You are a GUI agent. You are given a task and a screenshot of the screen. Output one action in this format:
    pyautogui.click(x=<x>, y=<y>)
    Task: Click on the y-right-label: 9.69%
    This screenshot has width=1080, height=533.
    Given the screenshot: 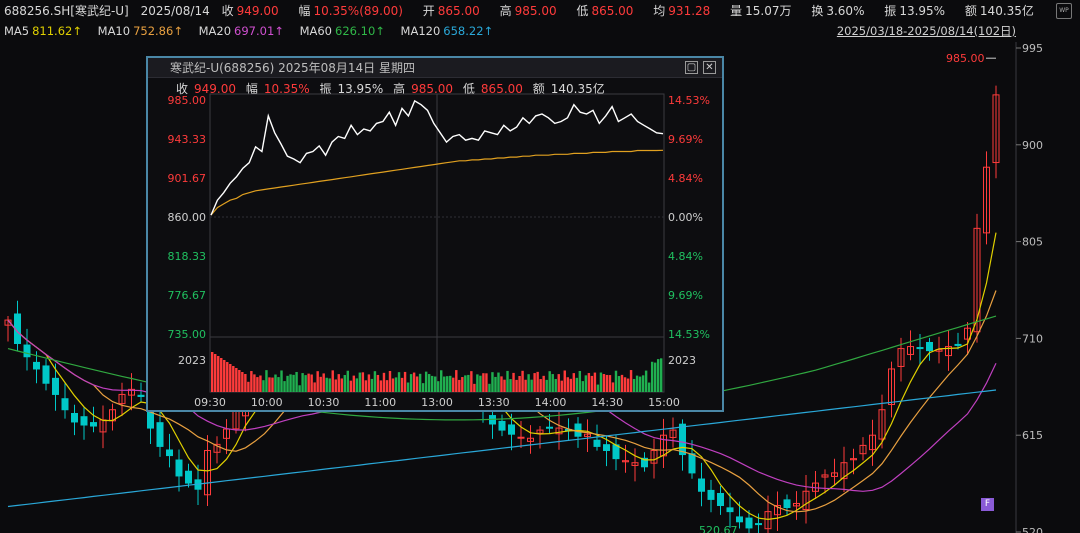 What is the action you would take?
    pyautogui.click(x=685, y=139)
    